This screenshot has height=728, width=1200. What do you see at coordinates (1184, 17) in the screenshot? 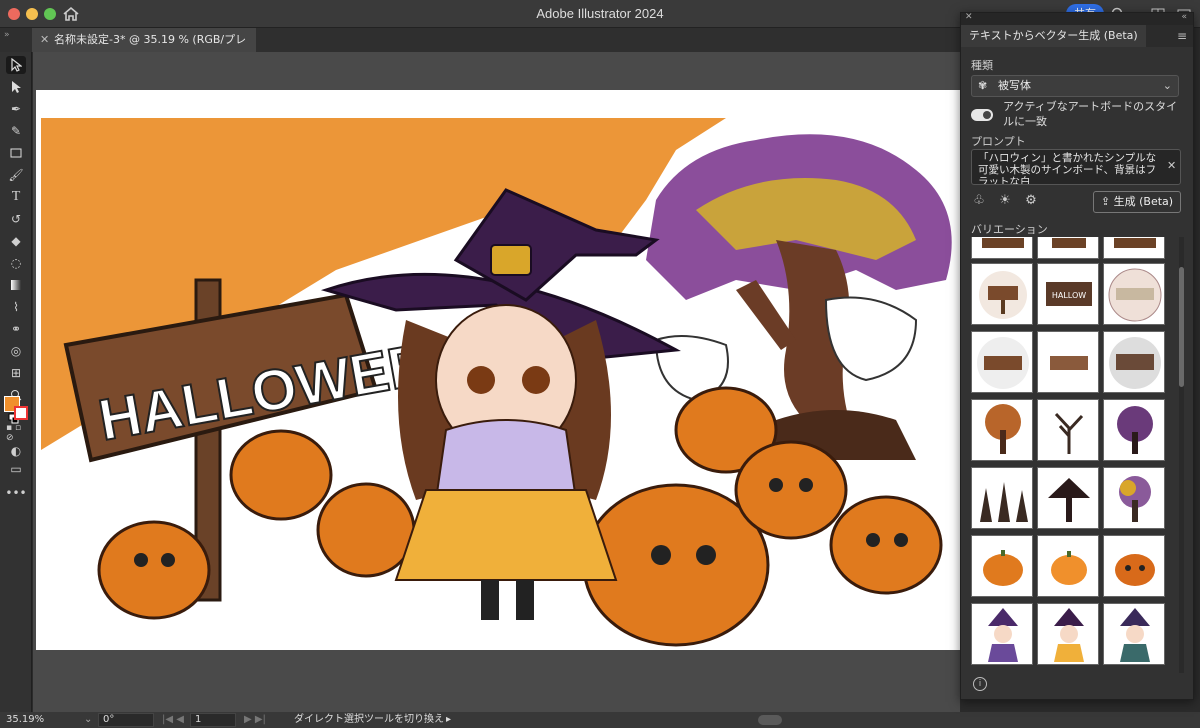
I see `collapse-panel-icon: «` at bounding box center [1184, 17].